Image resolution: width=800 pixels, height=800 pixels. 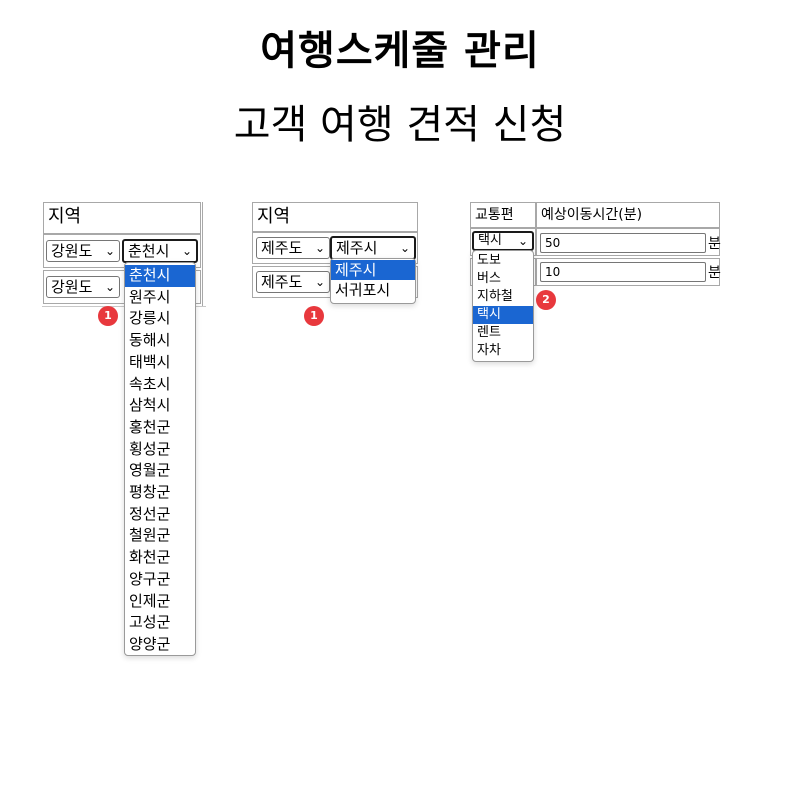 I want to click on page-title: 여행스케줄 관리, so click(x=400, y=51).